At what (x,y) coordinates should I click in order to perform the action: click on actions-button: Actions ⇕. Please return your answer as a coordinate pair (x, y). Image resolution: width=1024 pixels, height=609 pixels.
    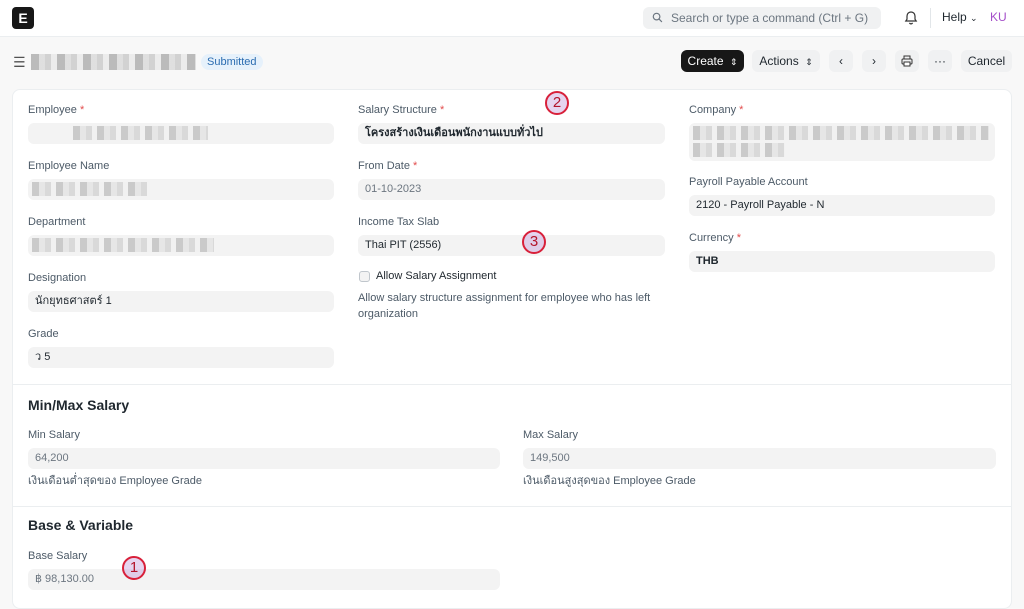
    Looking at the image, I should click on (786, 61).